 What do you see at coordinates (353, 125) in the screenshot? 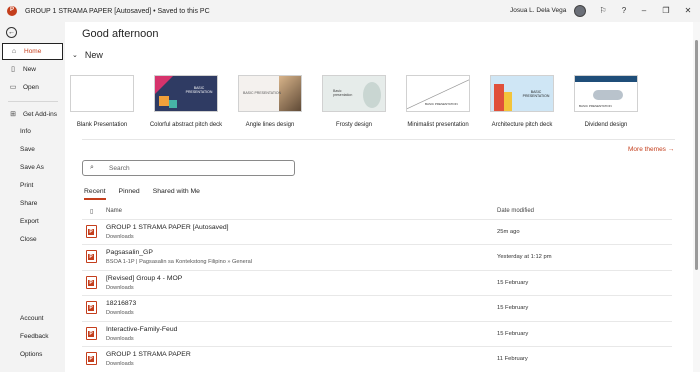
I see `template-name: Frosty design` at bounding box center [353, 125].